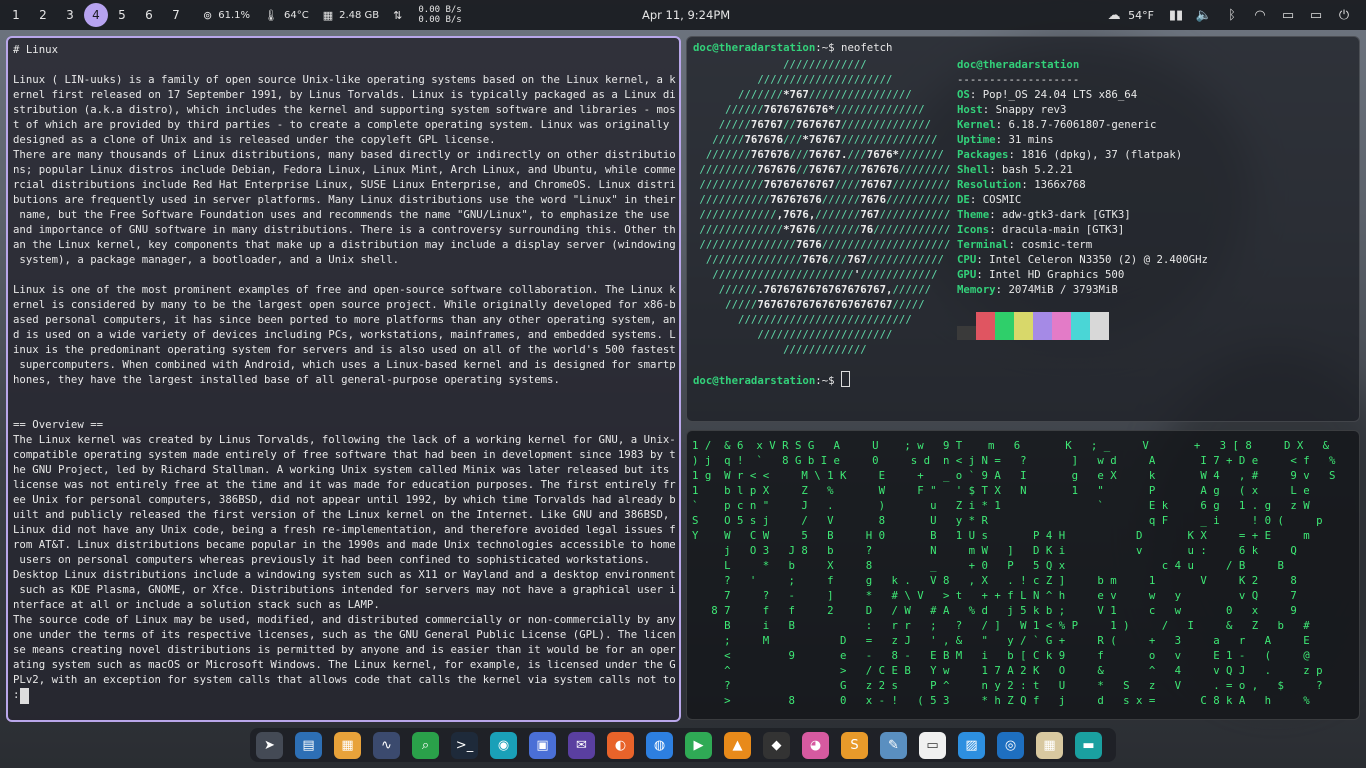  Describe the element at coordinates (822, 184) in the screenshot. I see `logo-line: //////////76767676767////76767/////////` at that location.